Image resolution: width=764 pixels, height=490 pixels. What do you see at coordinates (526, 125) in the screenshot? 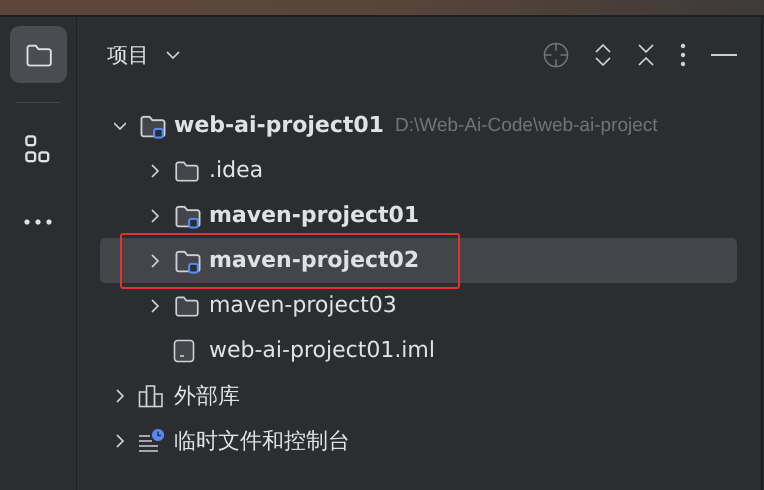
I see `project-path: D:\Web-Ai-Code\web-ai-project` at bounding box center [526, 125].